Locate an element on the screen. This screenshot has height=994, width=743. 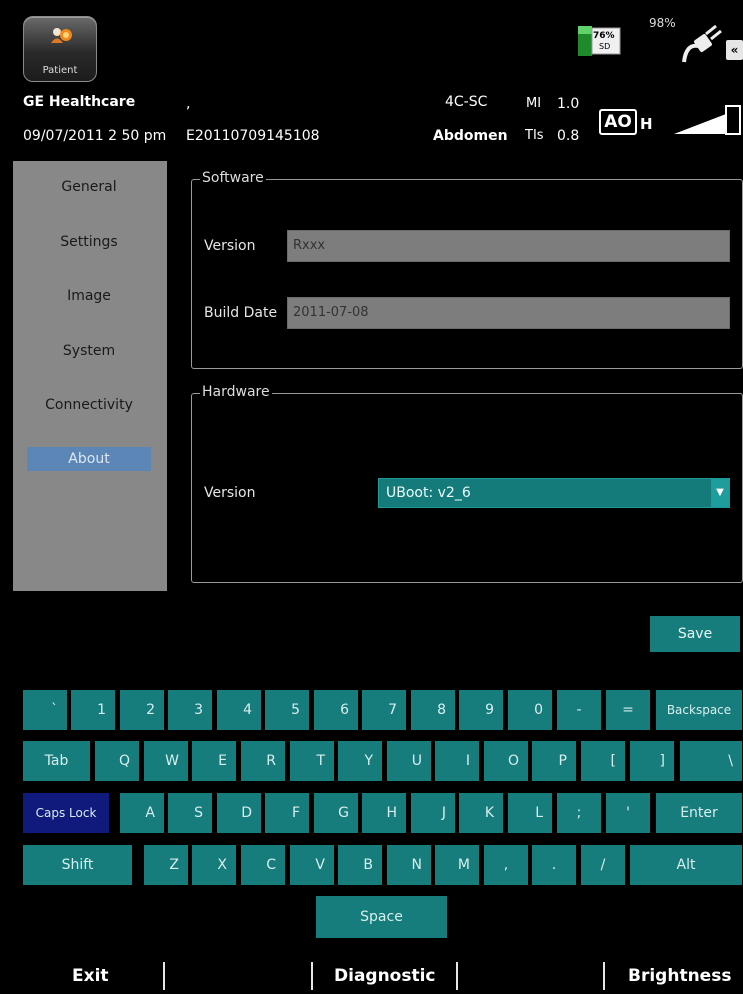
key-slash: / is located at coordinates (603, 865).